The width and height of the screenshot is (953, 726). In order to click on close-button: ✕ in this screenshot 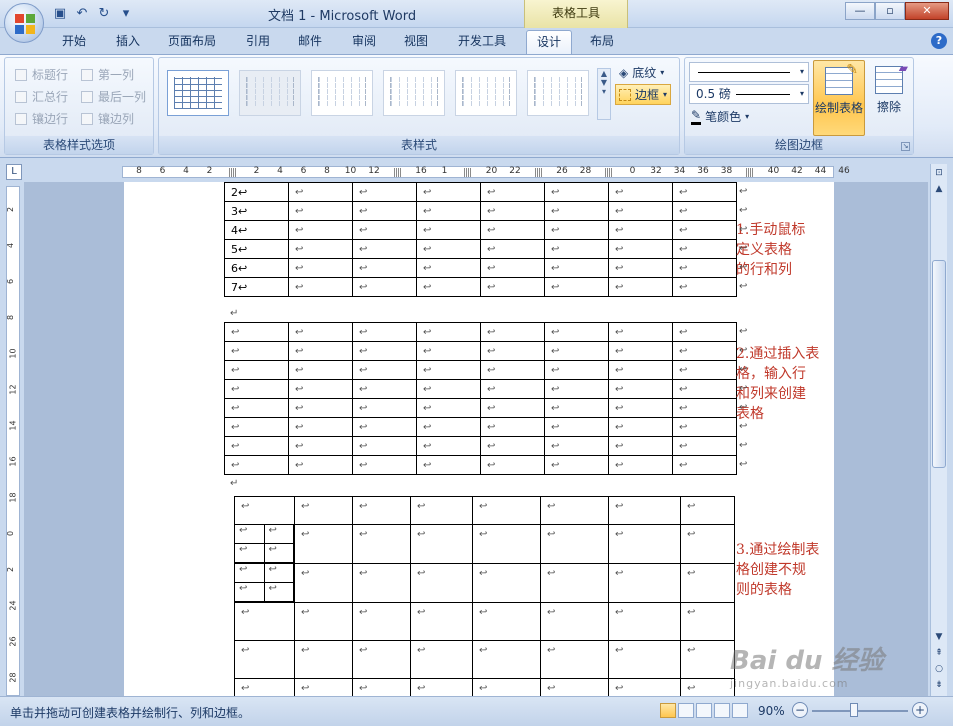, I will do `click(927, 11)`.